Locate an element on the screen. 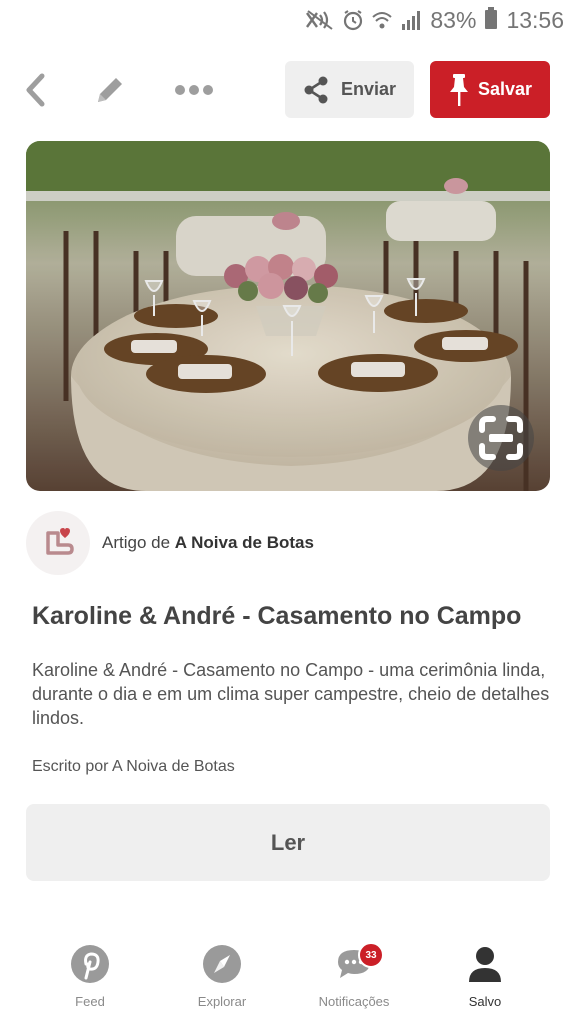 The width and height of the screenshot is (576, 1024). nav-saved: Salvo is located at coordinates (485, 982).